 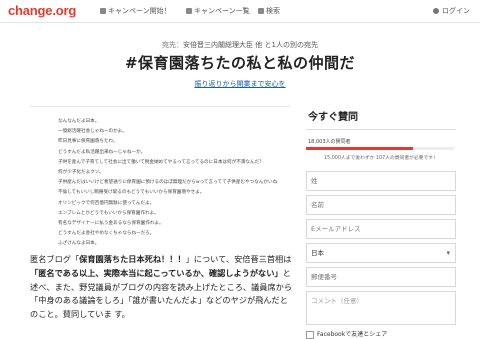 I want to click on letter-line: ふざけんなよ日本。, so click(x=79, y=244).